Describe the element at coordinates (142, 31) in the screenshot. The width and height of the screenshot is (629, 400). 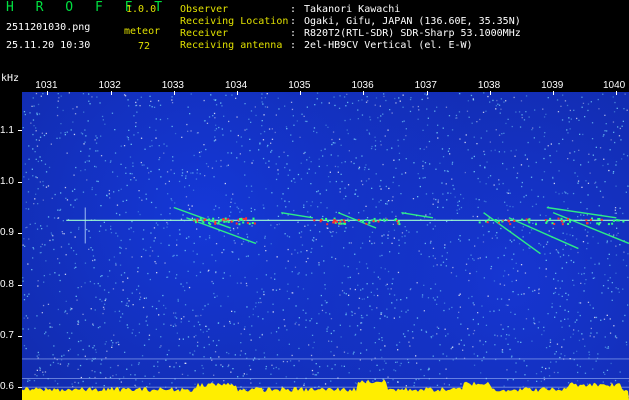
I see `meteor-label: meteor` at that location.